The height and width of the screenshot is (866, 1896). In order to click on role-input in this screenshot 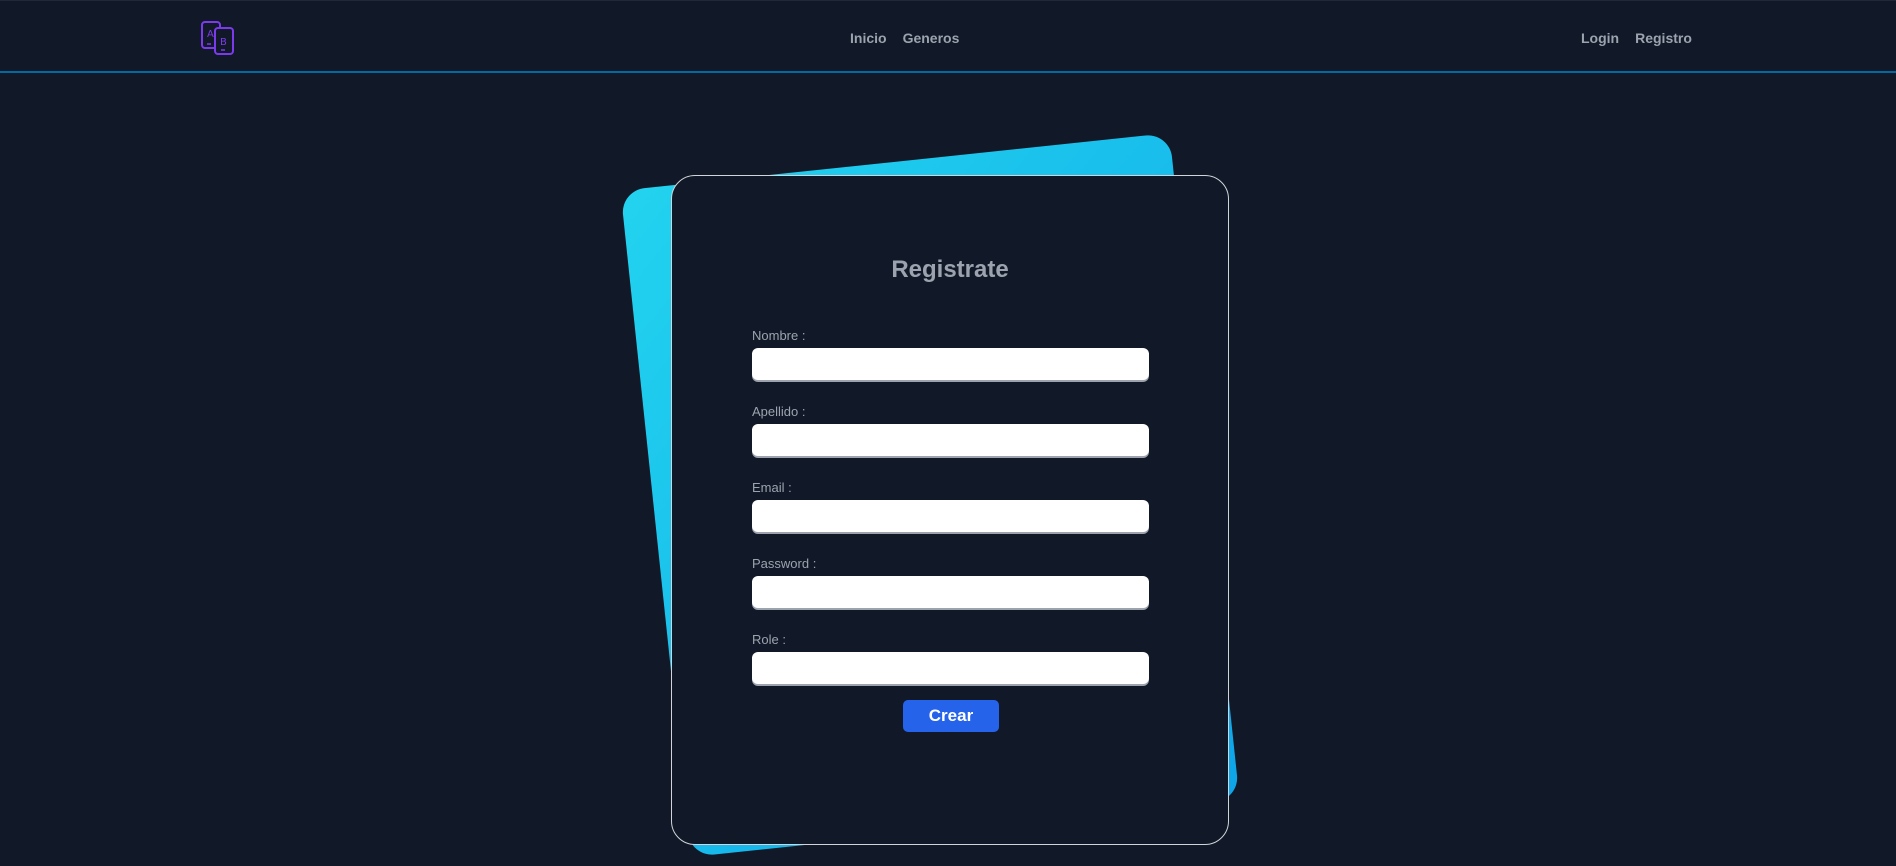, I will do `click(950, 668)`.